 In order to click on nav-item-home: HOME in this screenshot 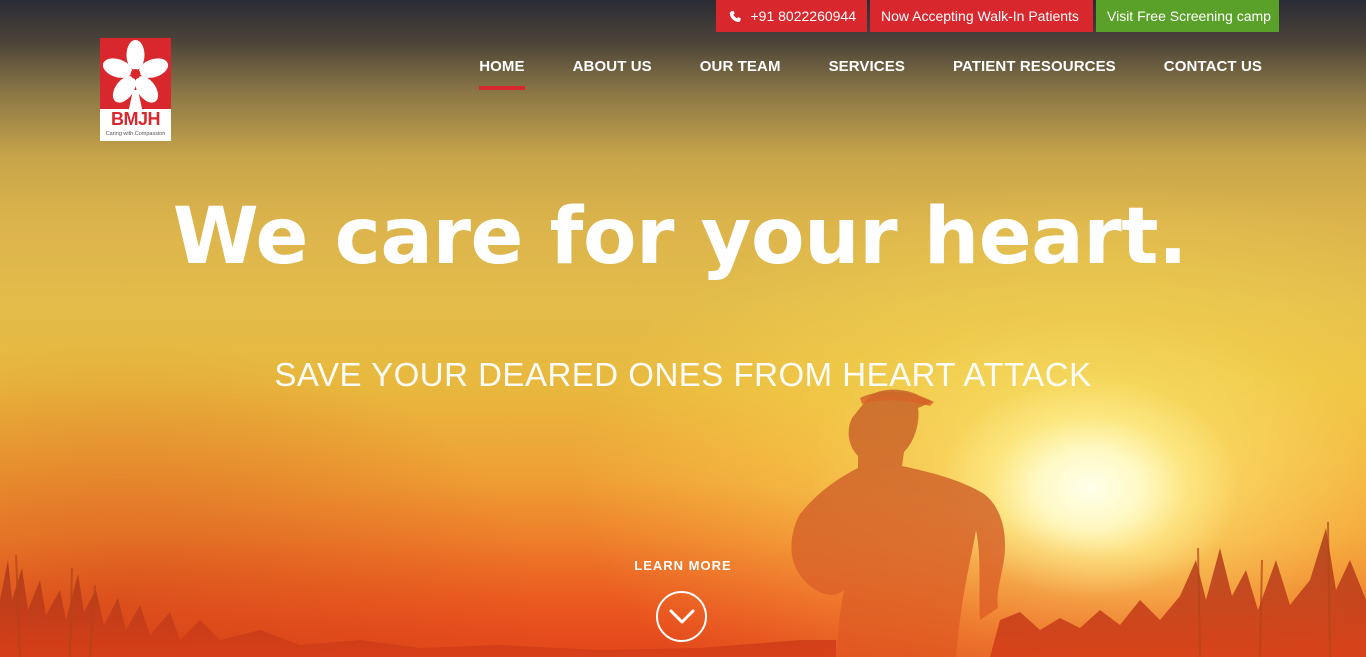, I will do `click(502, 74)`.